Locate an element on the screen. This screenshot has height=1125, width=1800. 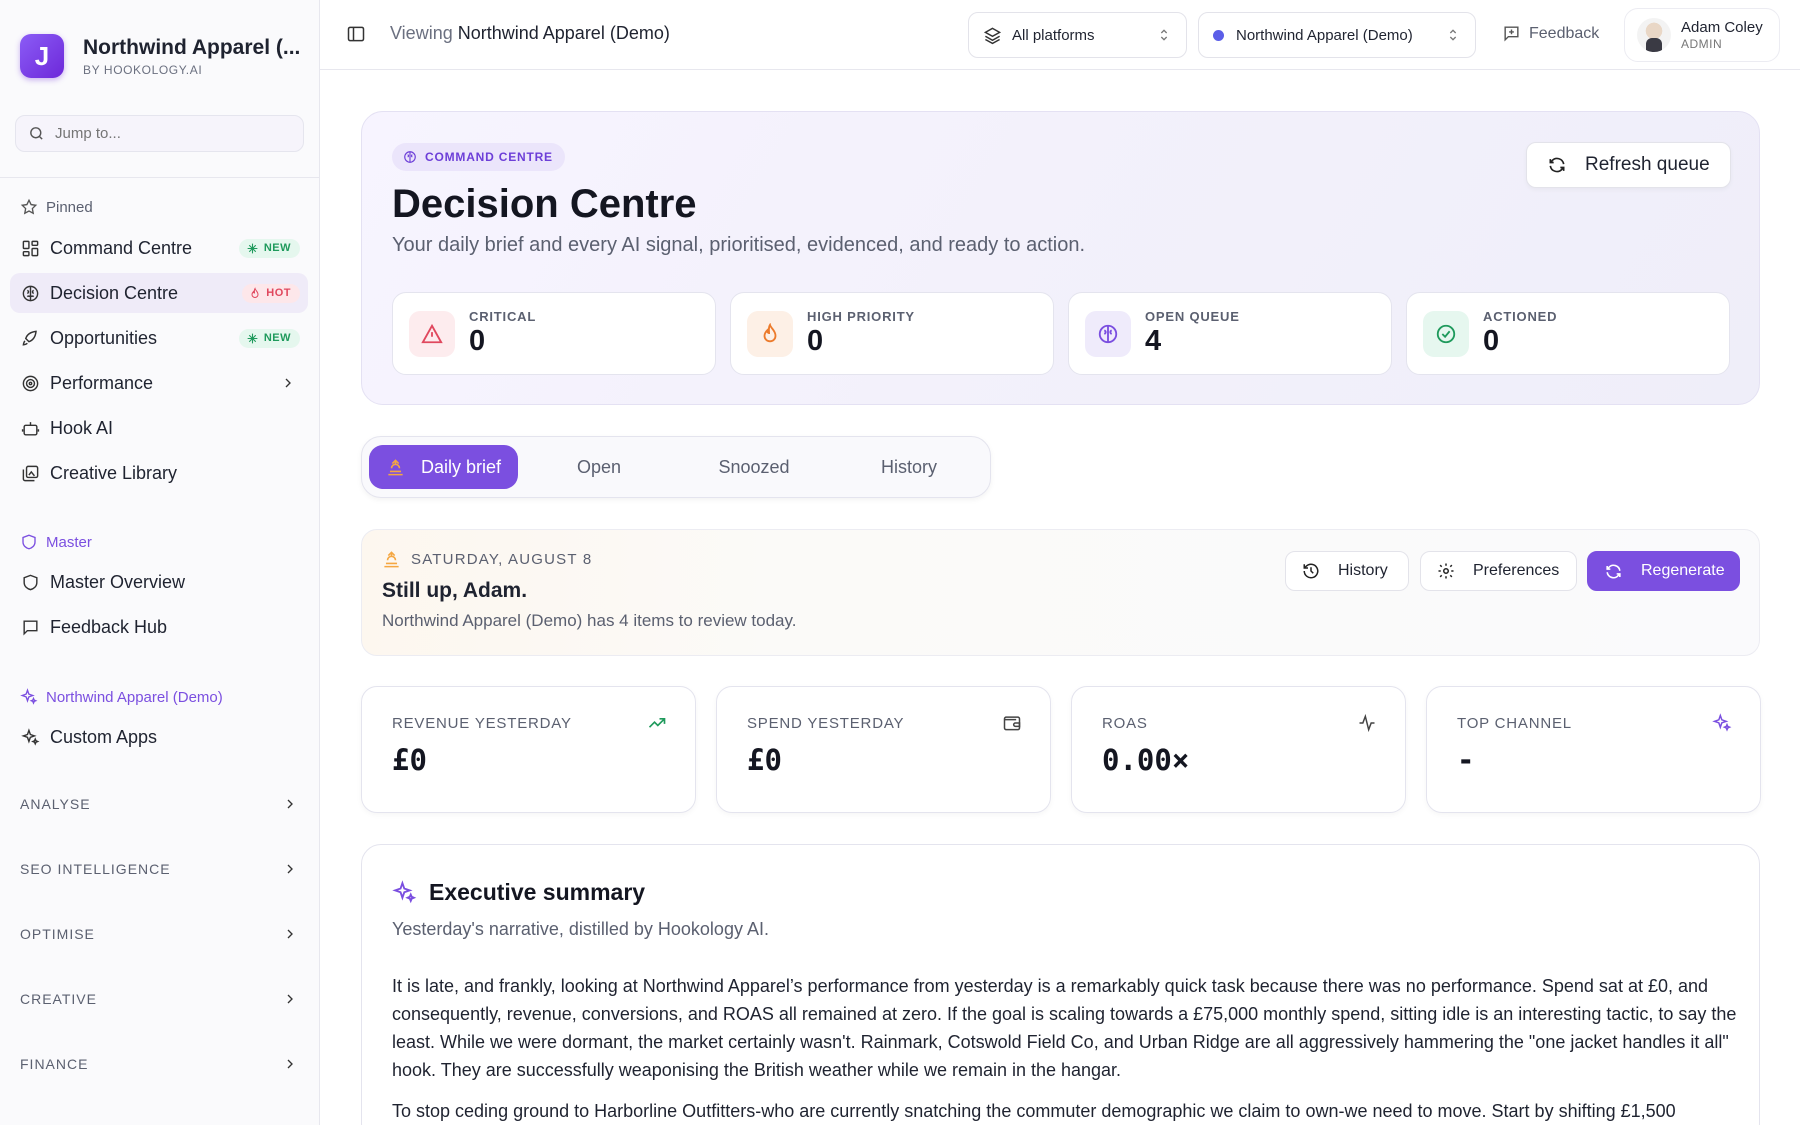
sidebar-group-optimise: OPTIMISE is located at coordinates (159, 934).